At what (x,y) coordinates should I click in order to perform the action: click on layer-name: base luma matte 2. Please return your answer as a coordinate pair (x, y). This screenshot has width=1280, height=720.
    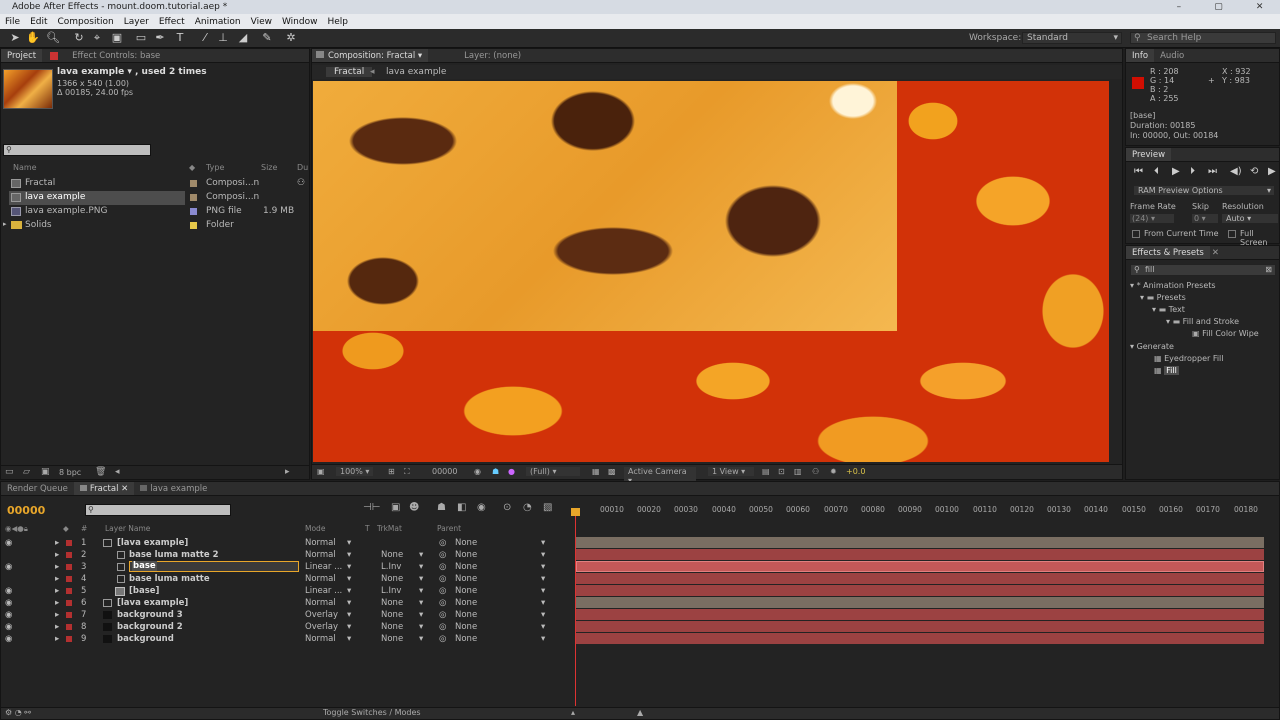
    Looking at the image, I should click on (173, 555).